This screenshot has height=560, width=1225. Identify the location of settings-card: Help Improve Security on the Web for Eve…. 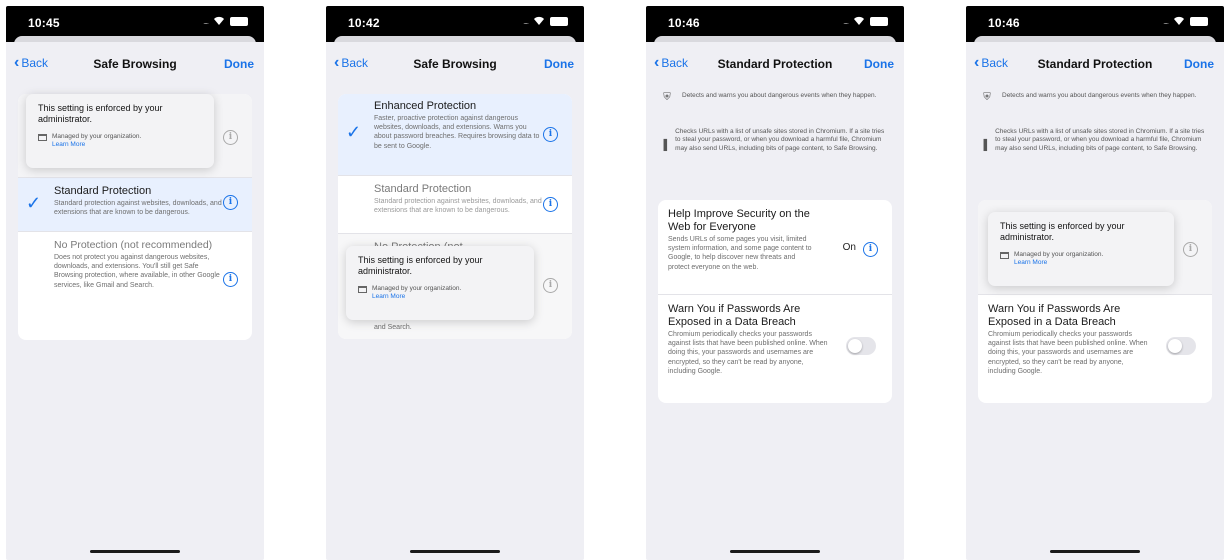
(775, 301).